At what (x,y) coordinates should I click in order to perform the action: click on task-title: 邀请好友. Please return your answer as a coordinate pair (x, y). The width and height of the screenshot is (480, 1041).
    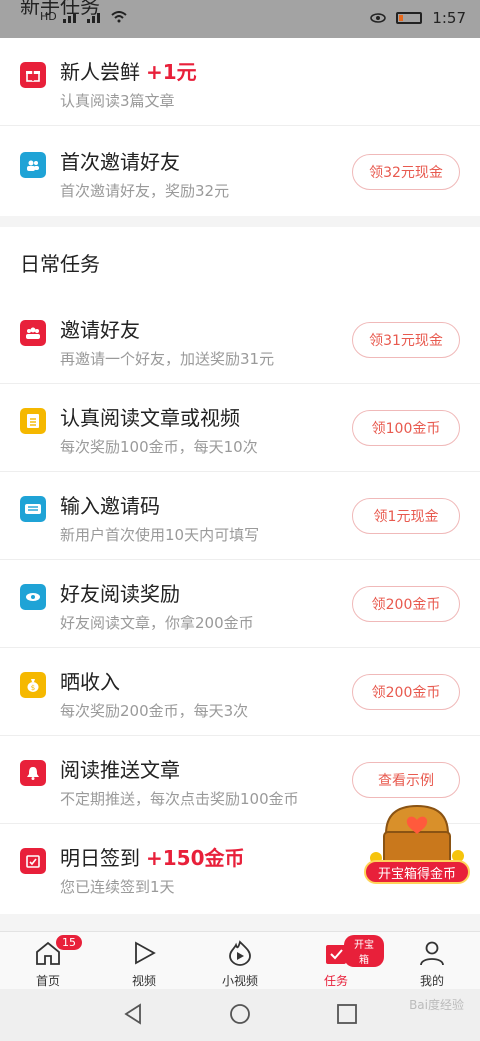
    Looking at the image, I should click on (100, 330).